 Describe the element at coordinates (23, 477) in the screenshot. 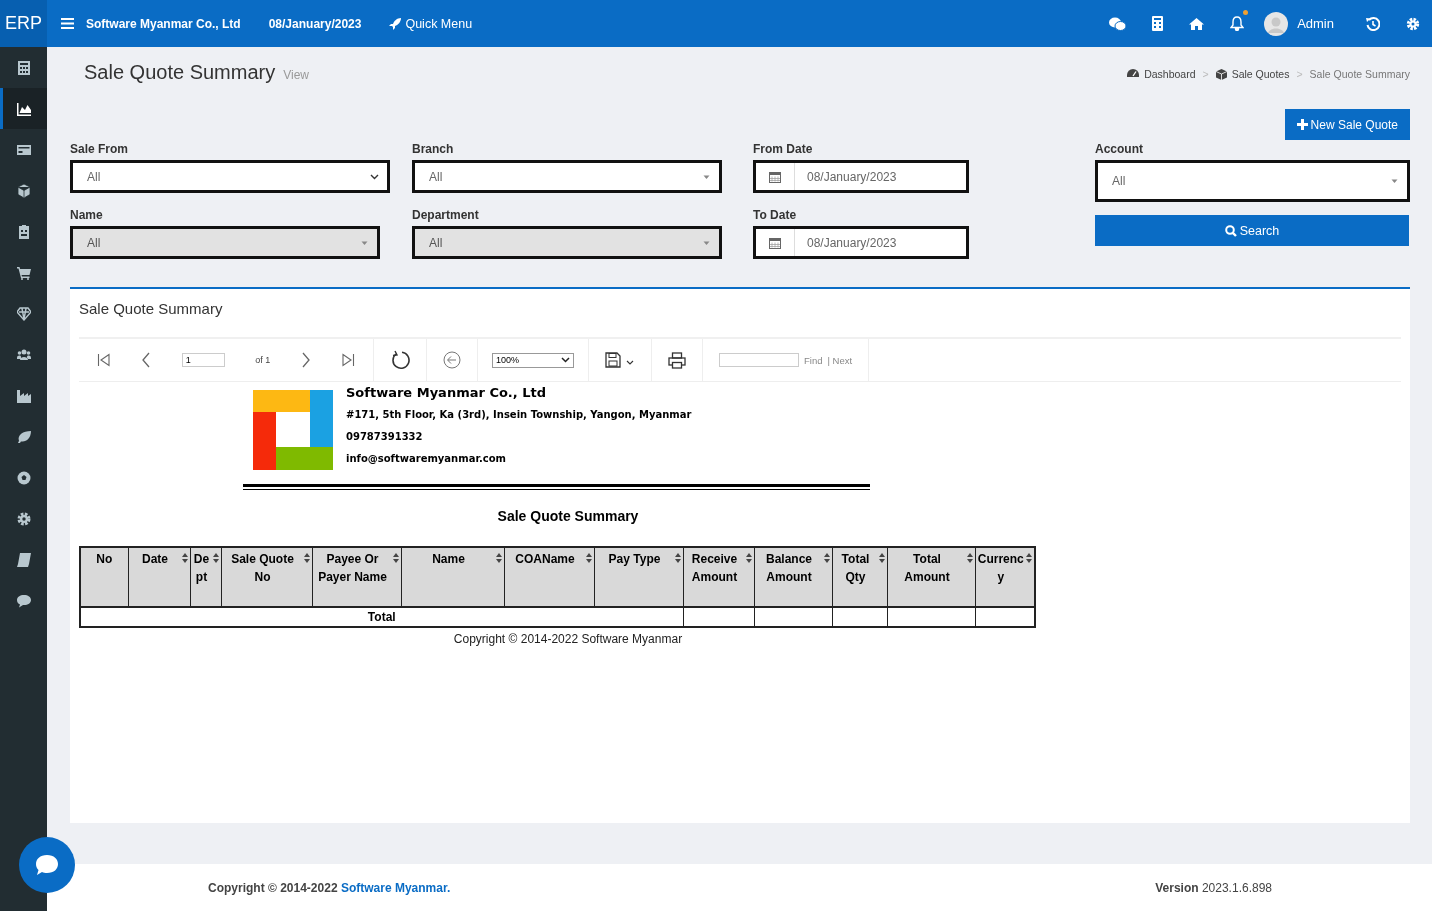

I see `ball-icon` at that location.